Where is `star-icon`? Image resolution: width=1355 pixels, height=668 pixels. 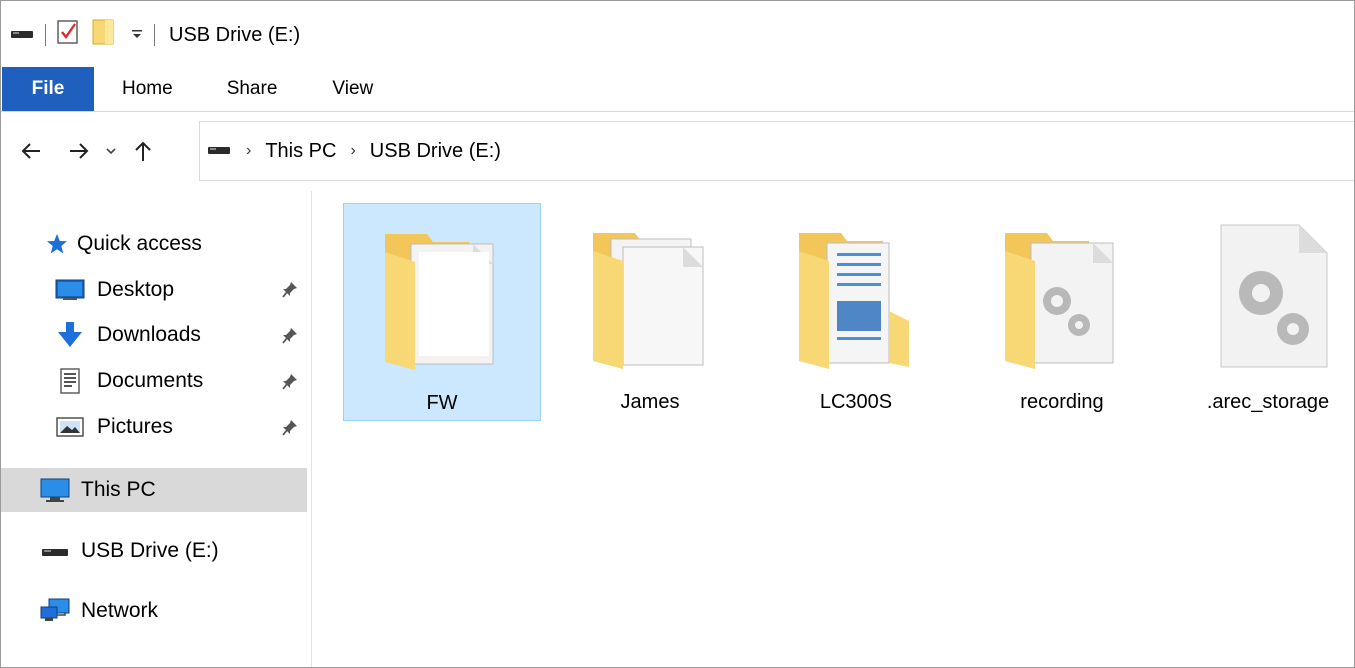 star-icon is located at coordinates (57, 244).